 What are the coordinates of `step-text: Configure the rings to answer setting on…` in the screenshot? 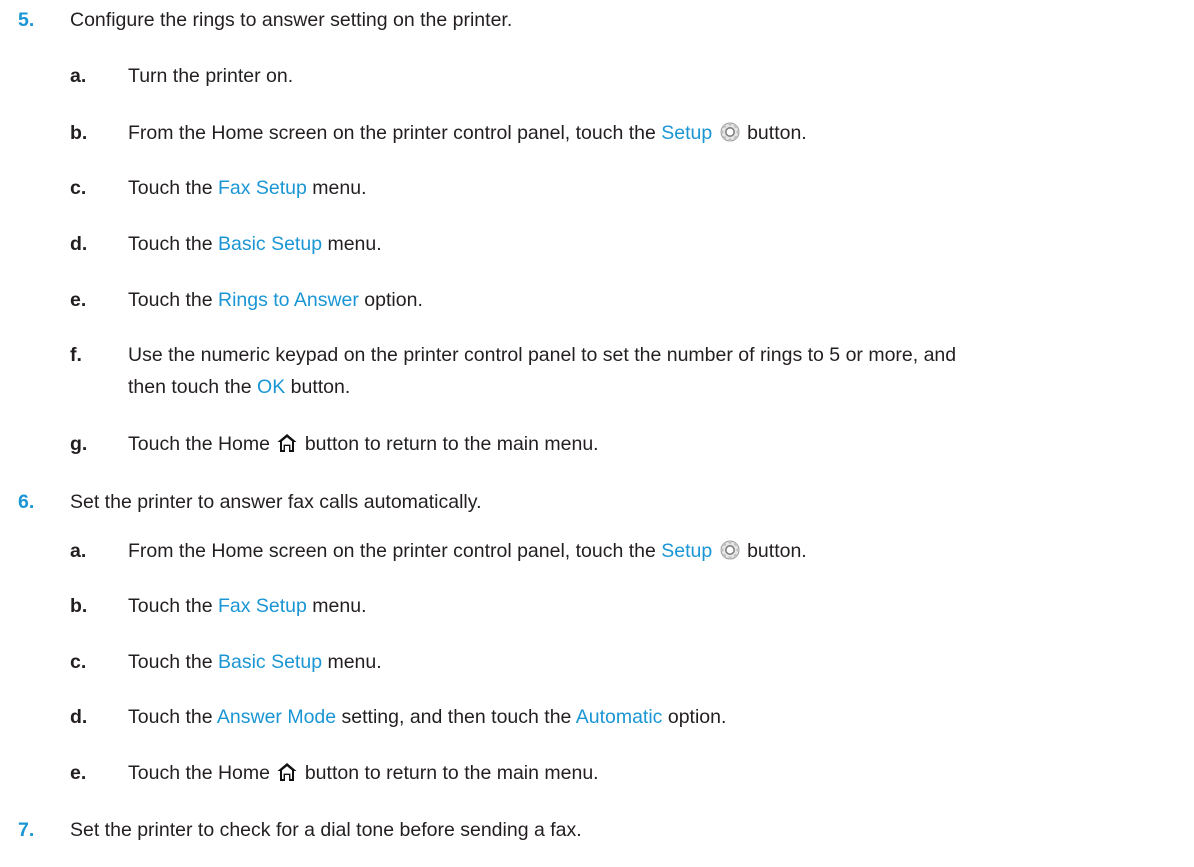 It's located at (291, 20).